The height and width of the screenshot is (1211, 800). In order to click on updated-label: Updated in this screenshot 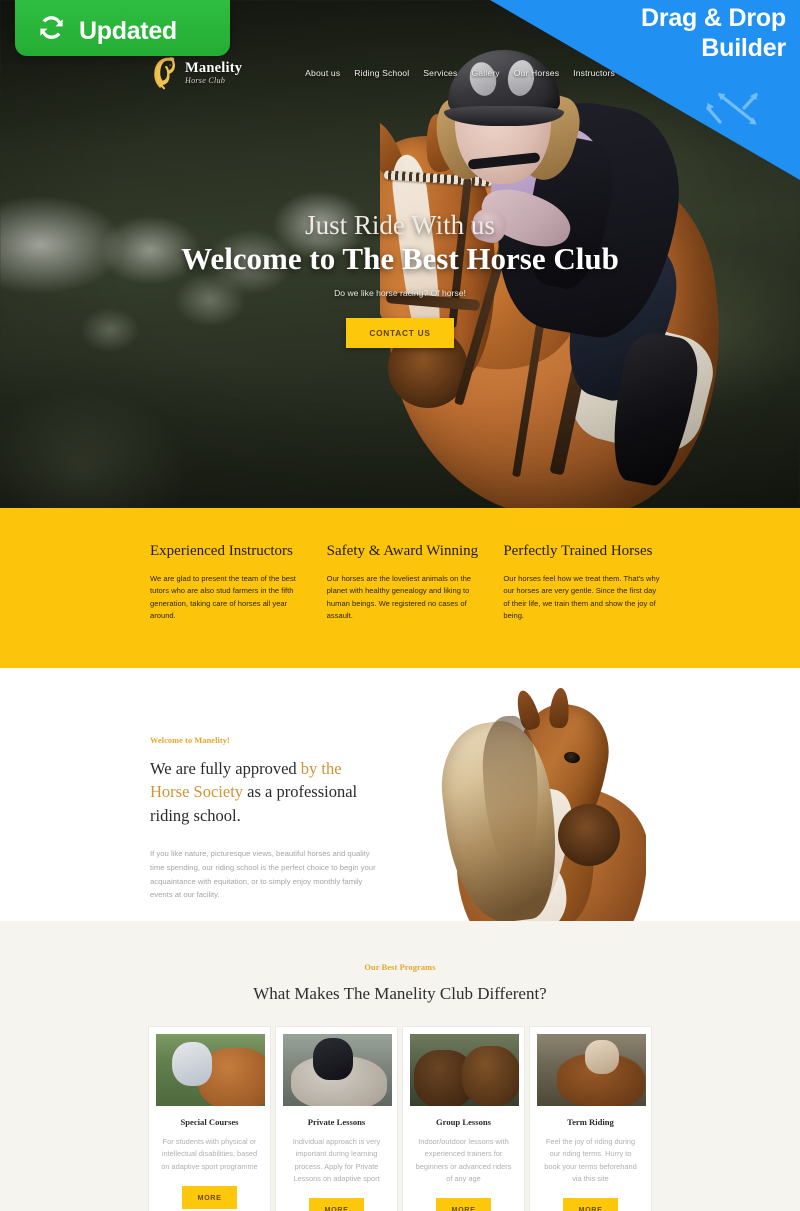, I will do `click(128, 31)`.